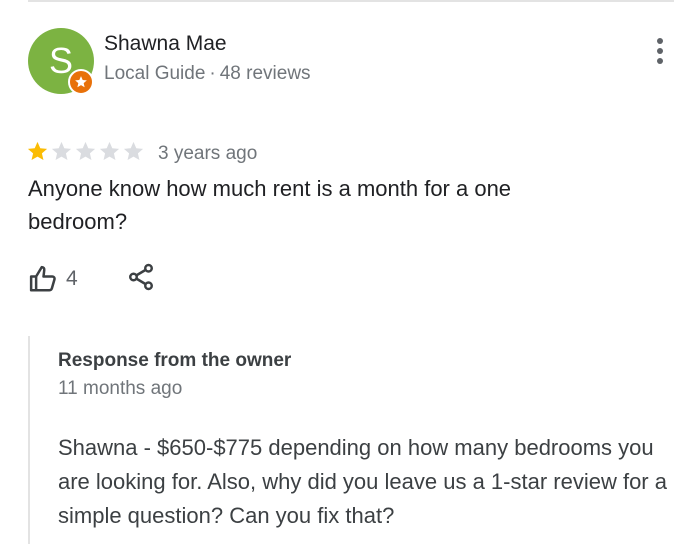 This screenshot has height=544, width=700. I want to click on local-guide-badge-icon, so click(81, 82).